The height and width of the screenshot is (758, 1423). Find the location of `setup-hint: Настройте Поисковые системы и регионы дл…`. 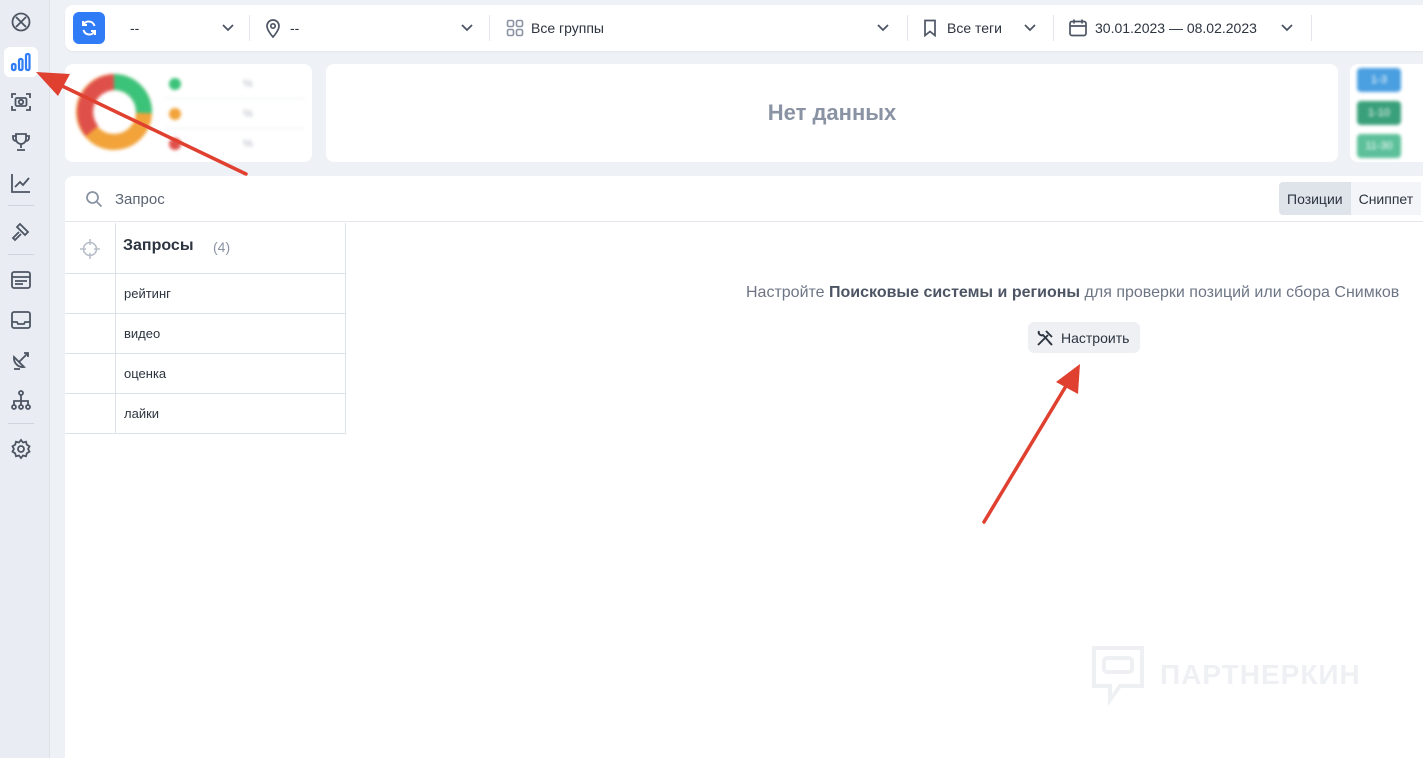

setup-hint: Настройте Поисковые системы и регионы дл… is located at coordinates (1072, 293).